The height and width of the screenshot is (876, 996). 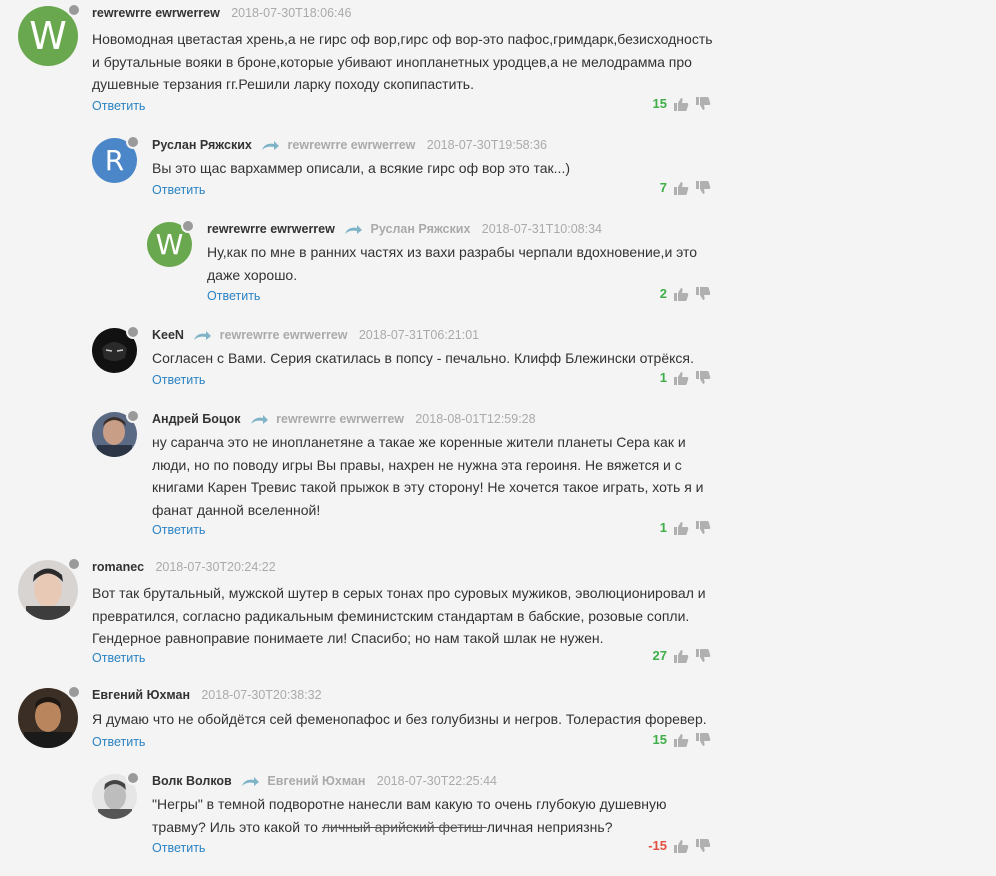 I want to click on comment-date: 2018-07-30T20:24:22, so click(x=215, y=567).